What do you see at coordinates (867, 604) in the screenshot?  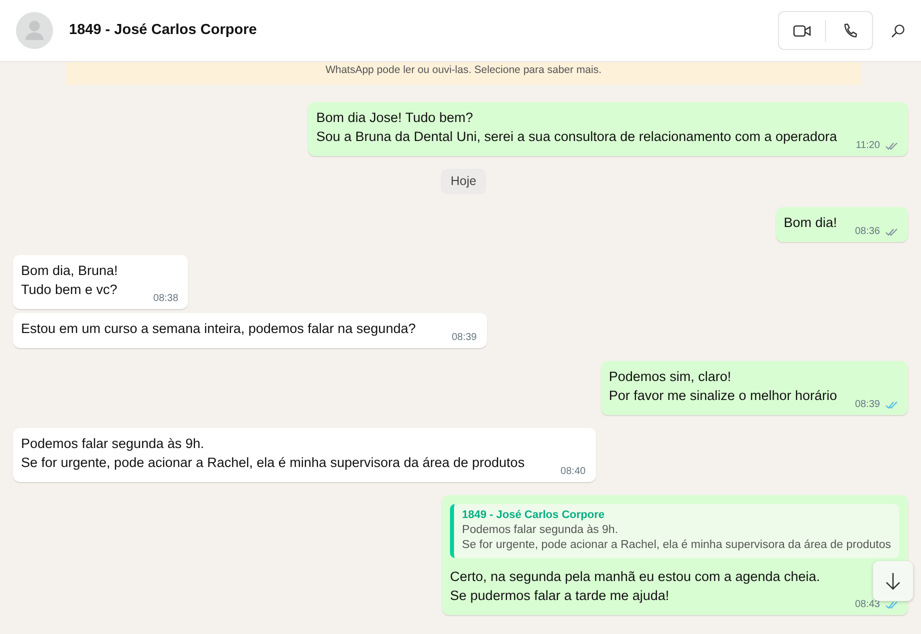 I see `message-time: 08:43` at bounding box center [867, 604].